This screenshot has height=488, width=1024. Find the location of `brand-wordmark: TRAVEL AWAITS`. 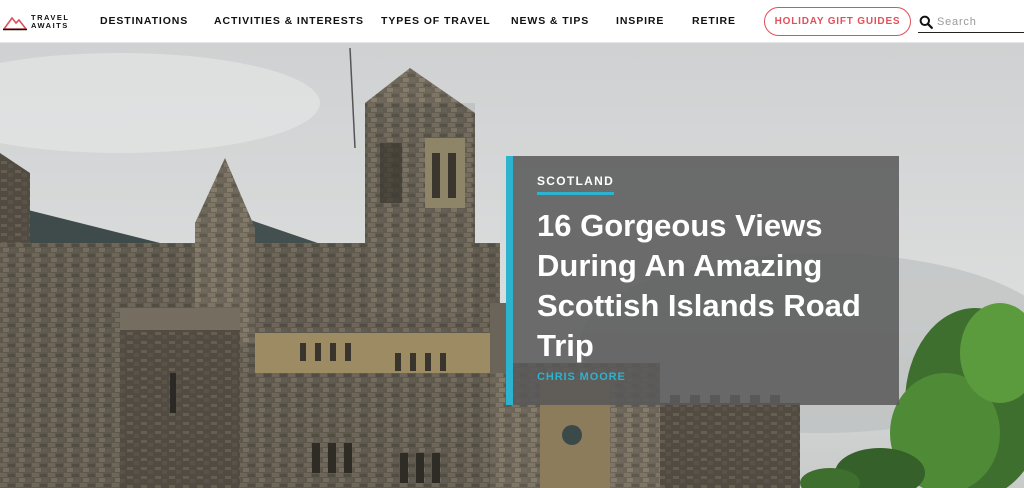

brand-wordmark: TRAVEL AWAITS is located at coordinates (50, 22).